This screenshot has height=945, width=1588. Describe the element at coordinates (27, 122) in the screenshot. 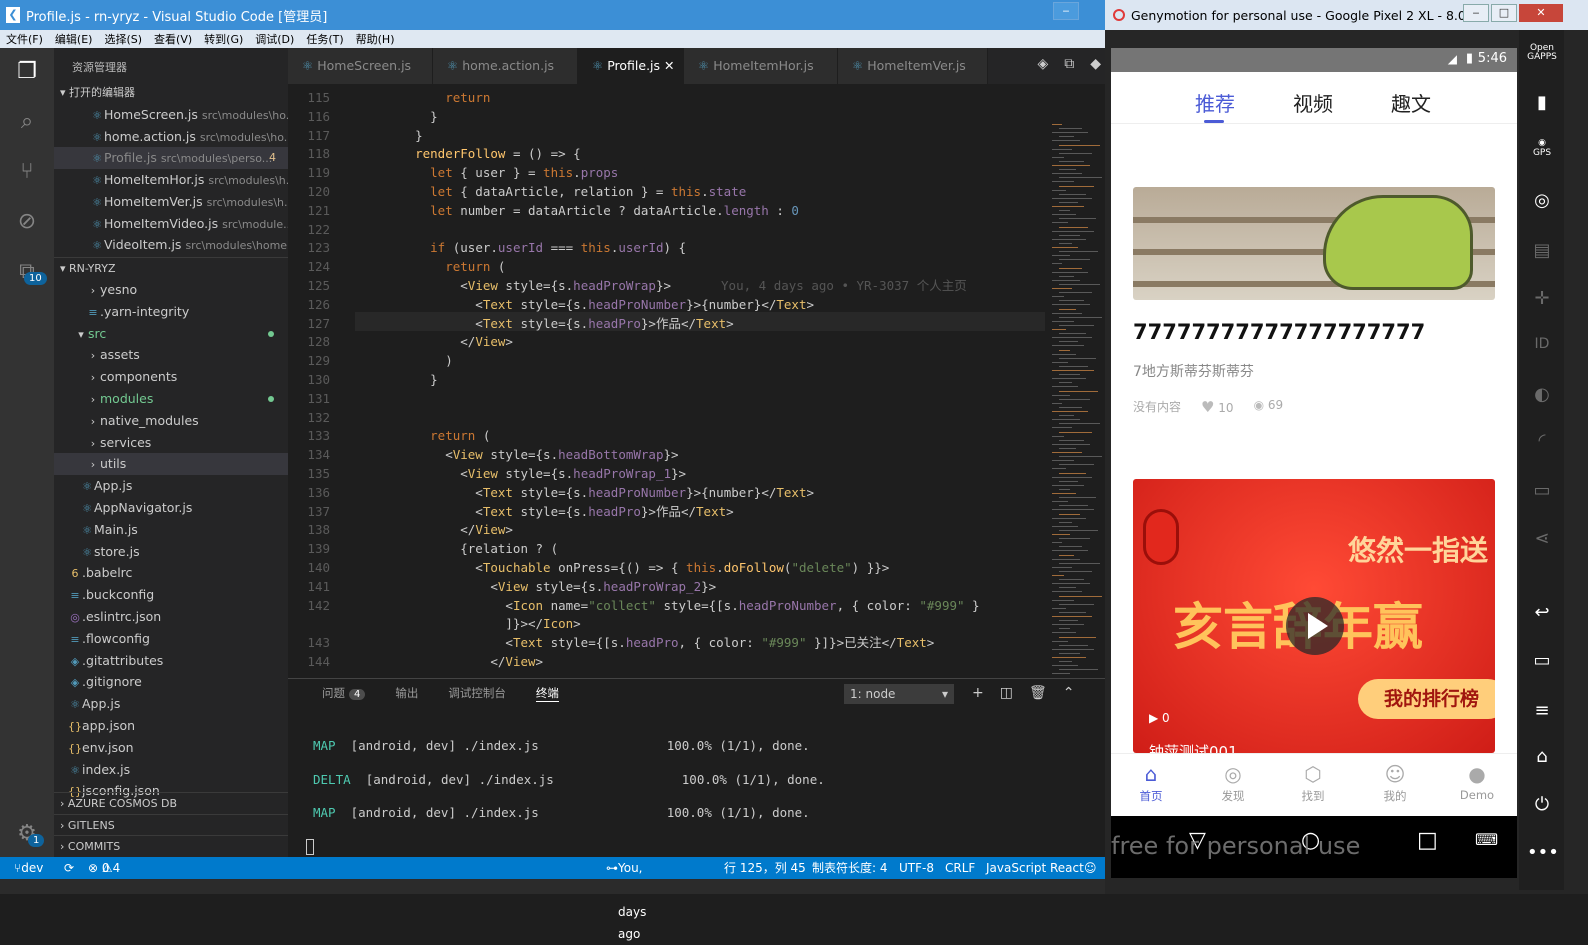

I see `search-icon: ⌕` at that location.